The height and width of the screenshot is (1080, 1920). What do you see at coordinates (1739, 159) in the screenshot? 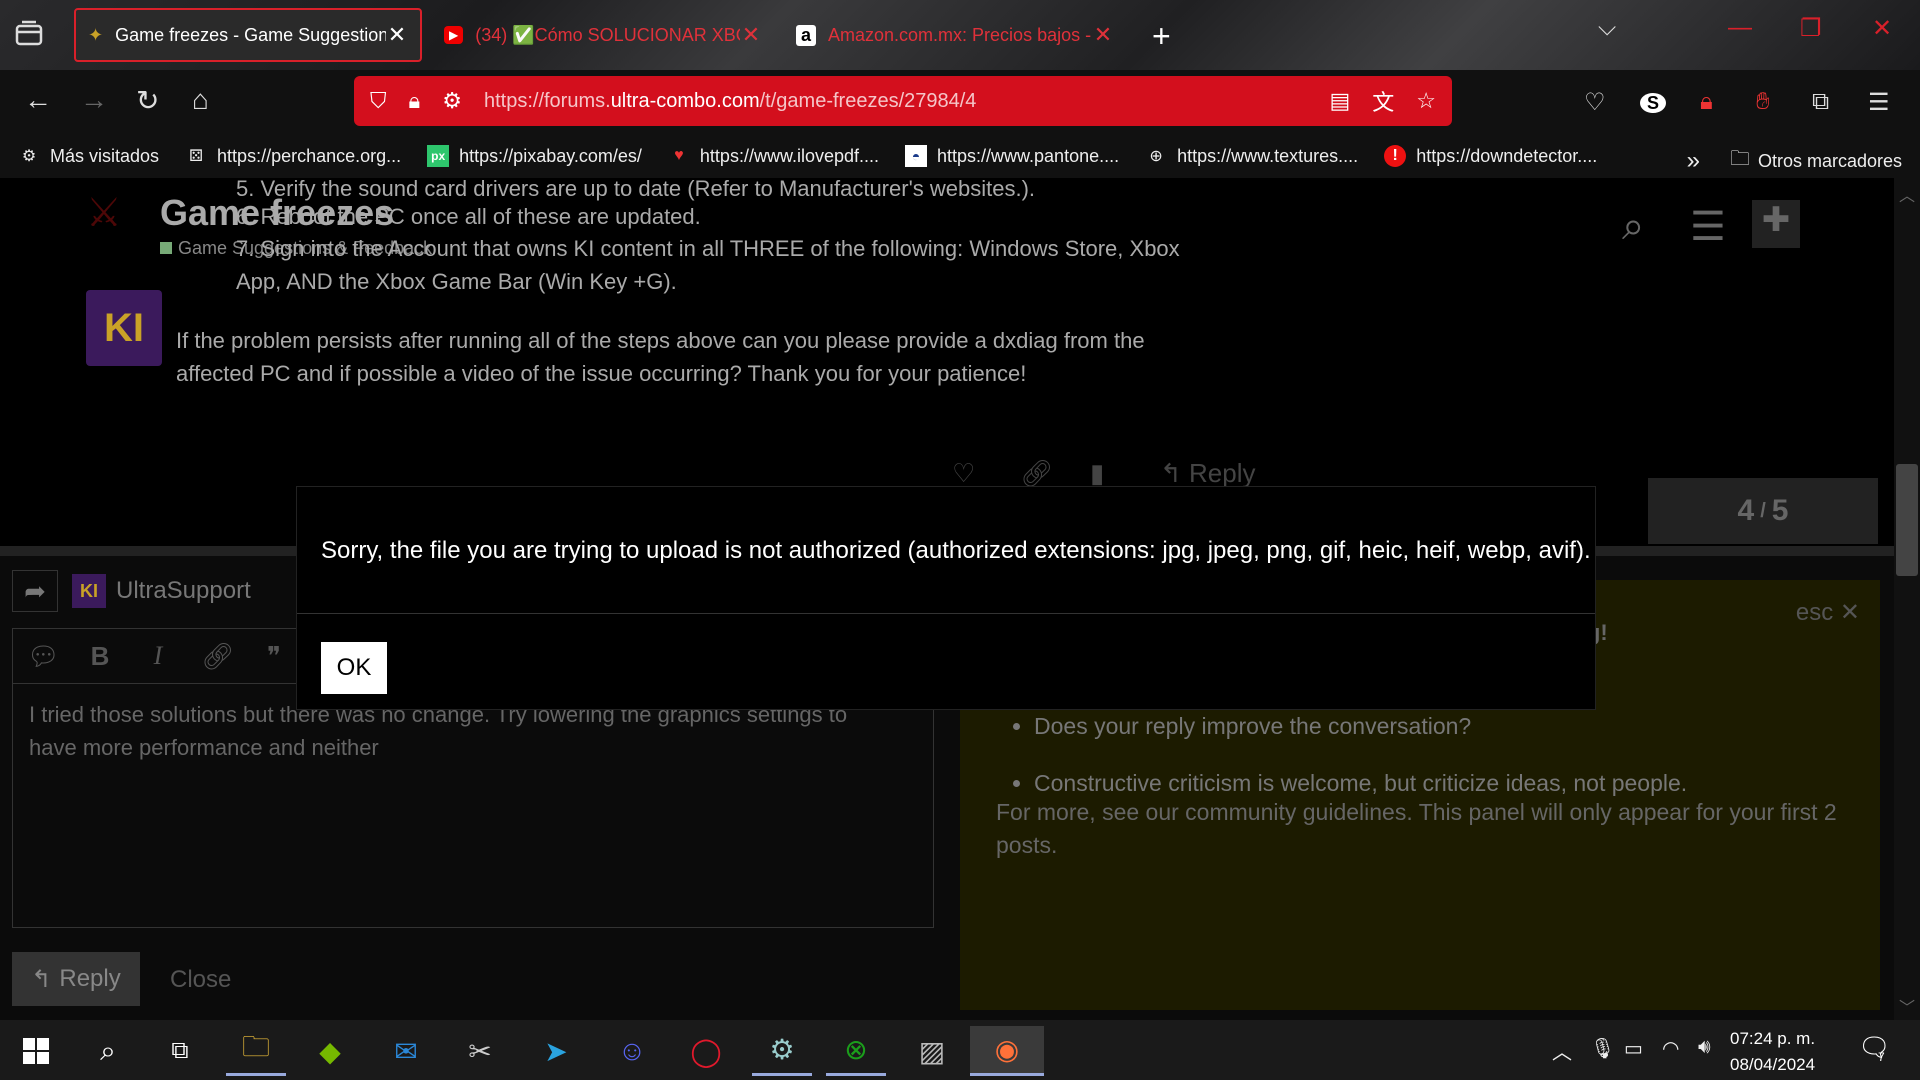
I see `folder-icon: 🗀` at bounding box center [1739, 159].